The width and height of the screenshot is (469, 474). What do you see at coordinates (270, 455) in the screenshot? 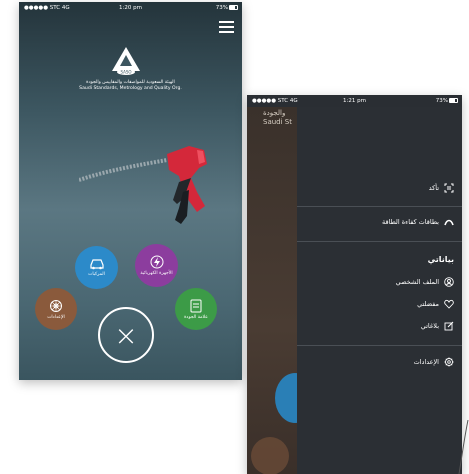
I see `background-brown-button` at bounding box center [270, 455].